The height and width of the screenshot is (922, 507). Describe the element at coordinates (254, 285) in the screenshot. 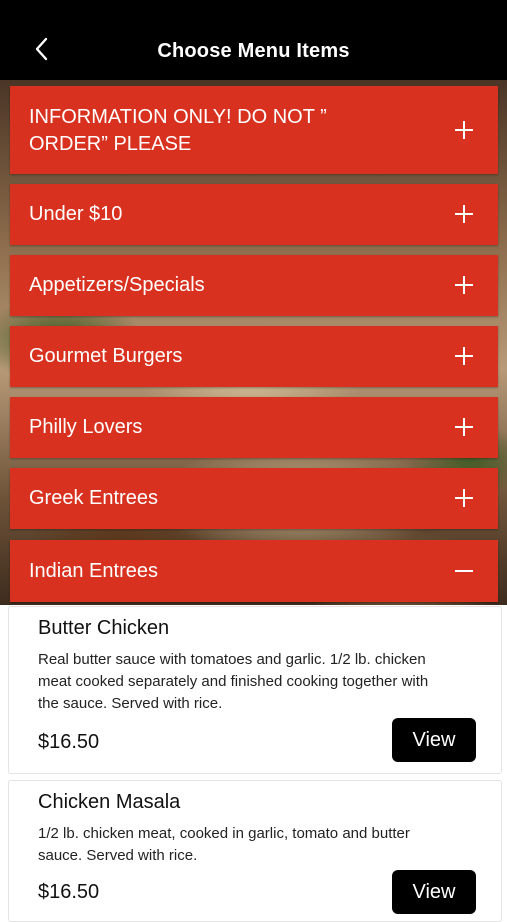

I see `category-appetizers-specials: Appetizers/Specials` at that location.